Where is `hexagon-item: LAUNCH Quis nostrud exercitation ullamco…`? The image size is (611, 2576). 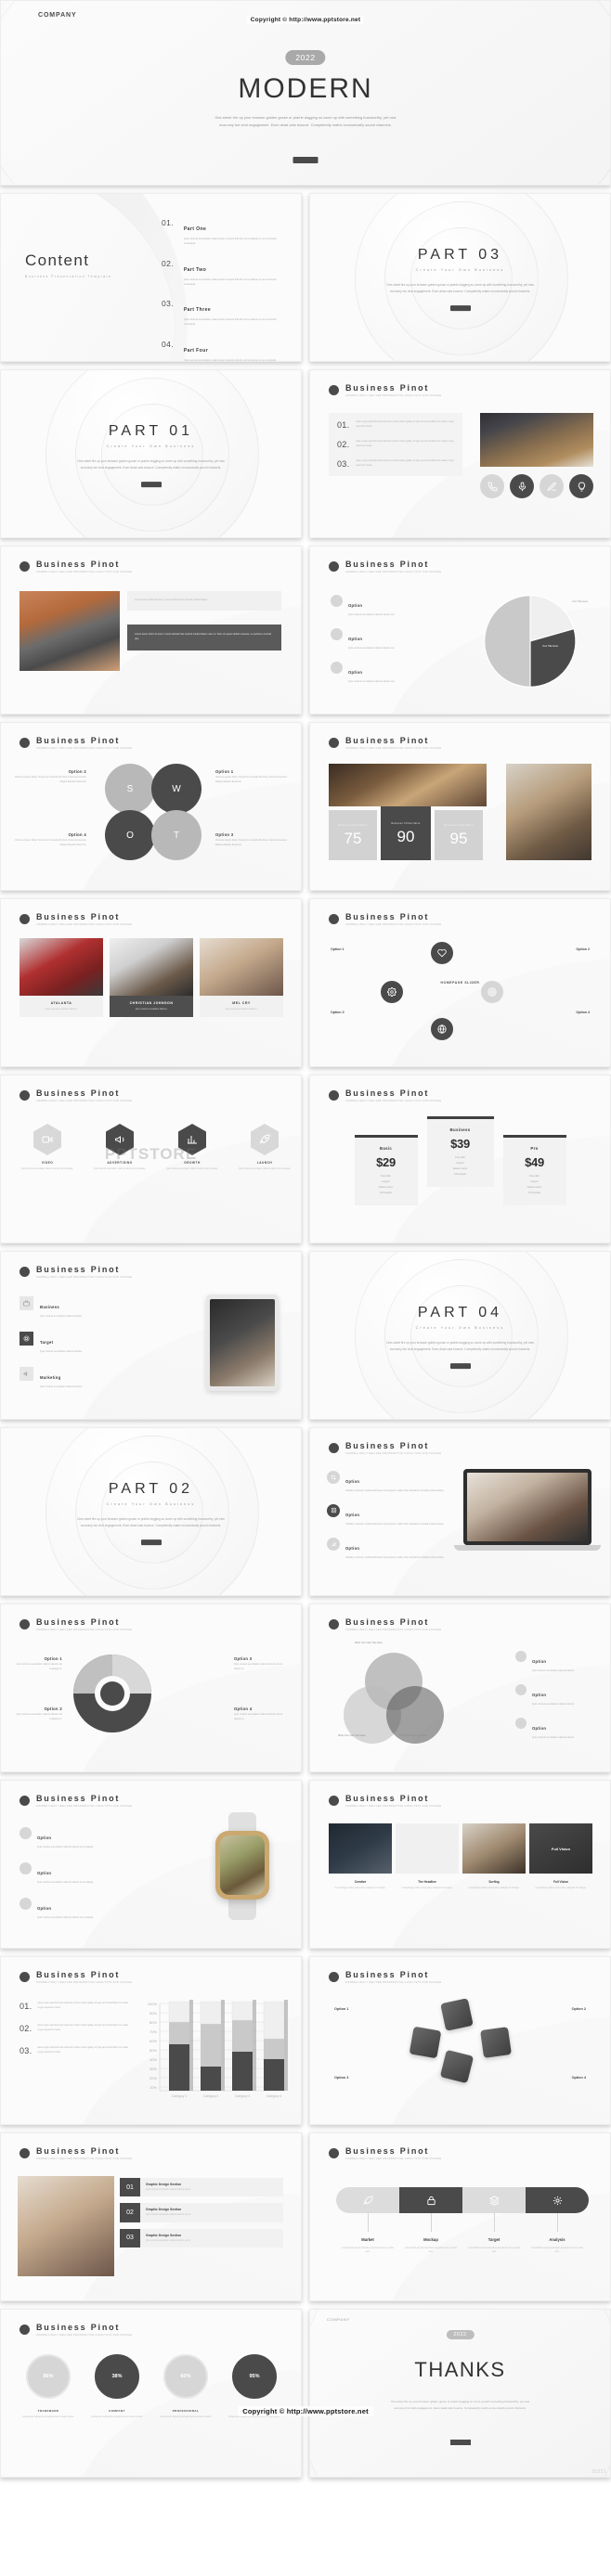
hexagon-item: LAUNCH Quis nostrud exercitation ullamco… is located at coordinates (264, 1147).